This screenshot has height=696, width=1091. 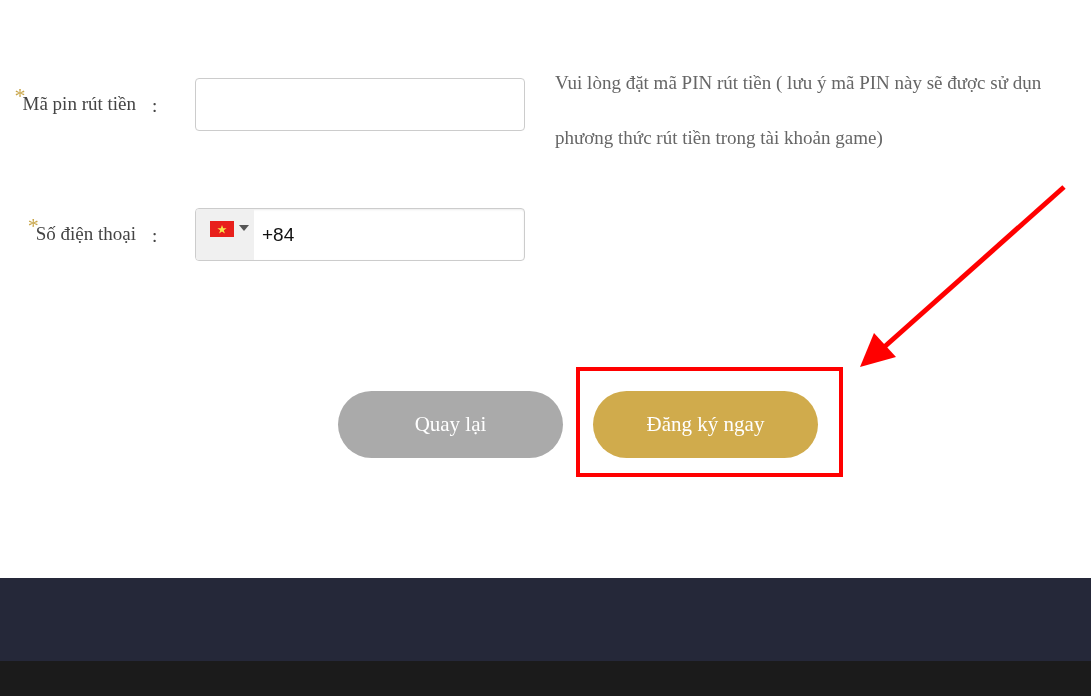 What do you see at coordinates (450, 424) in the screenshot?
I see `back-button: Quay lại` at bounding box center [450, 424].